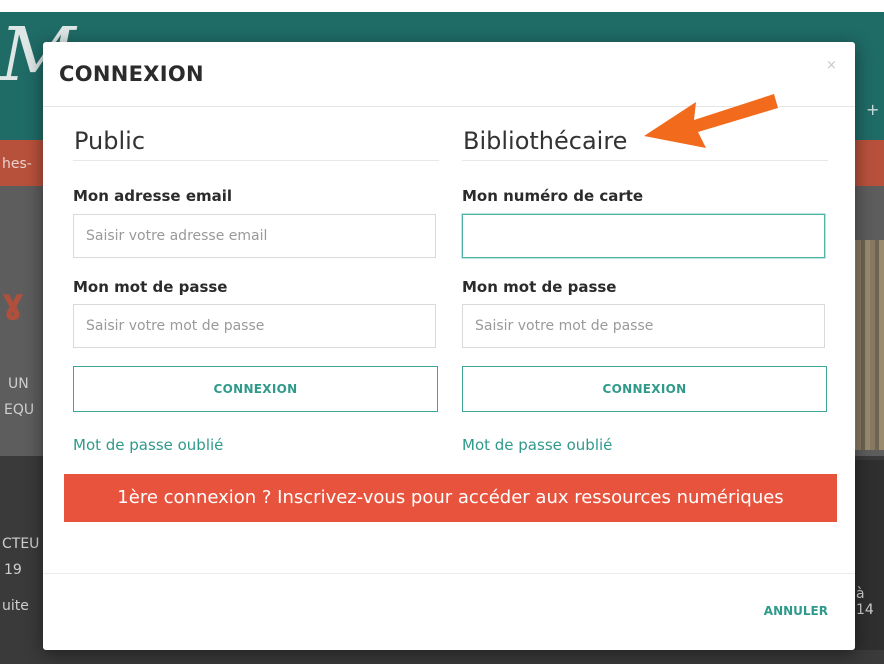 This screenshot has width=884, height=664. What do you see at coordinates (796, 611) in the screenshot?
I see `cancel-button: ANNULER` at bounding box center [796, 611].